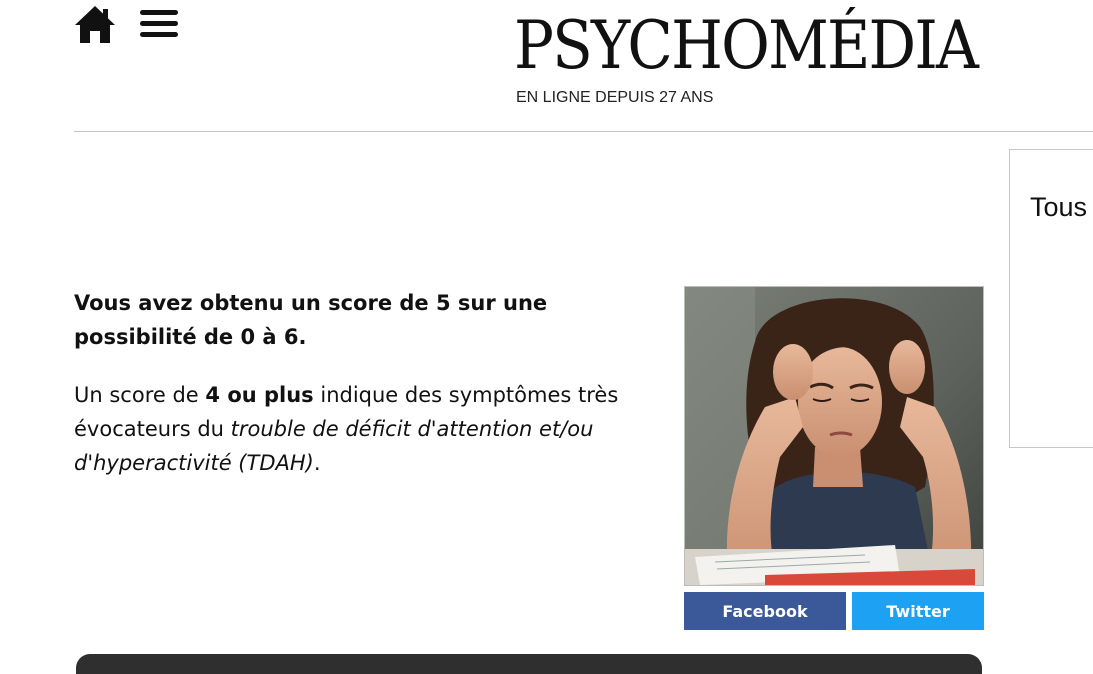  I want to click on hamburger-menu-icon, so click(159, 24).